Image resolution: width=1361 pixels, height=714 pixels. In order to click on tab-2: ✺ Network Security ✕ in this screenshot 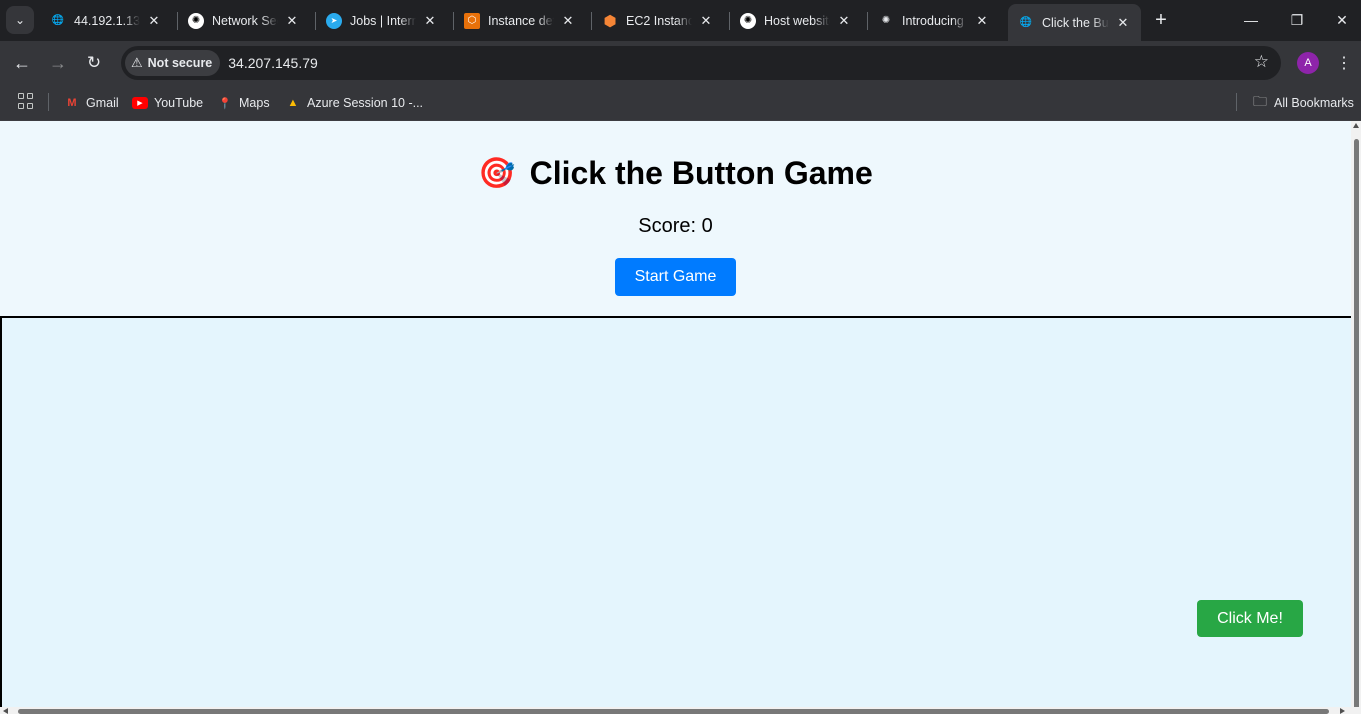, I will do `click(244, 20)`.